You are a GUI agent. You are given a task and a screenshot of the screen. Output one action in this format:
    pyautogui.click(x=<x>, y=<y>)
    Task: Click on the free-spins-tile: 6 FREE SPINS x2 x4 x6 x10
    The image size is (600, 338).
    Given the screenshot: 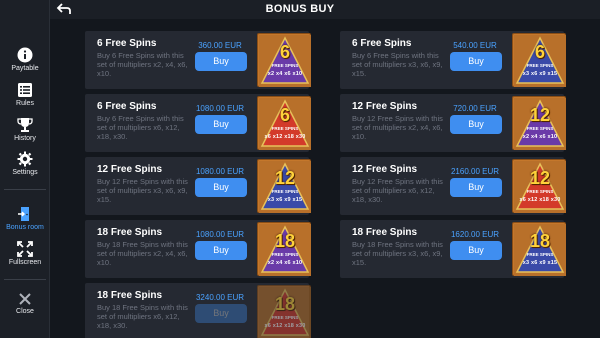 What is the action you would take?
    pyautogui.click(x=284, y=60)
    